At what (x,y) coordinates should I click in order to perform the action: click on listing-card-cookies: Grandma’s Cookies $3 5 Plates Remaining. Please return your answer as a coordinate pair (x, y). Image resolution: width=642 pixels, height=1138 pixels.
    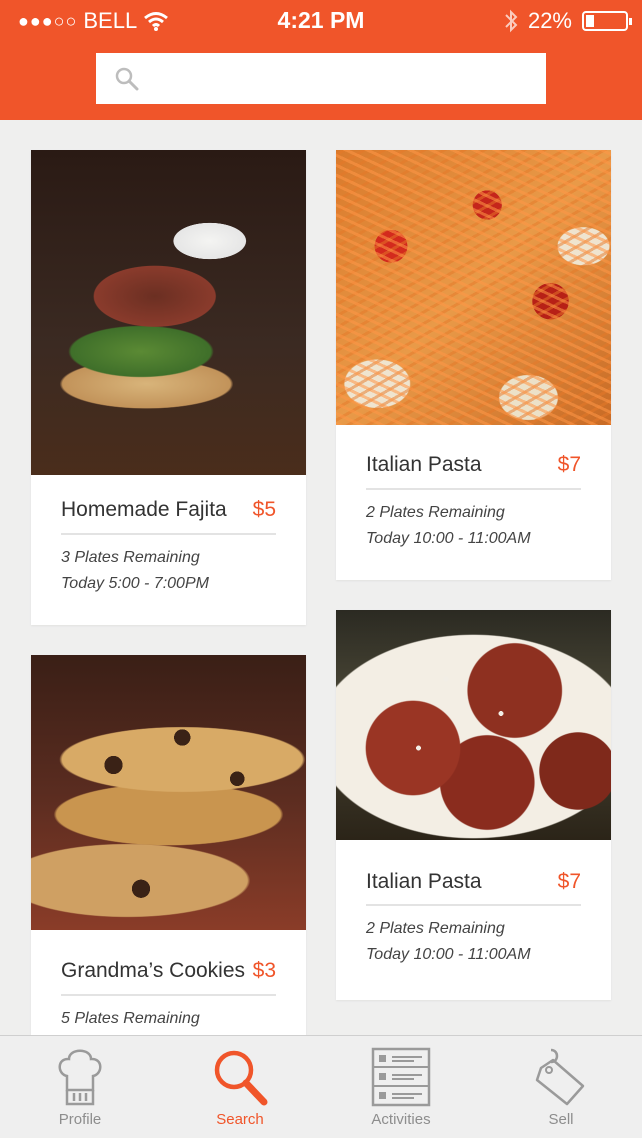
    Looking at the image, I should click on (168, 845).